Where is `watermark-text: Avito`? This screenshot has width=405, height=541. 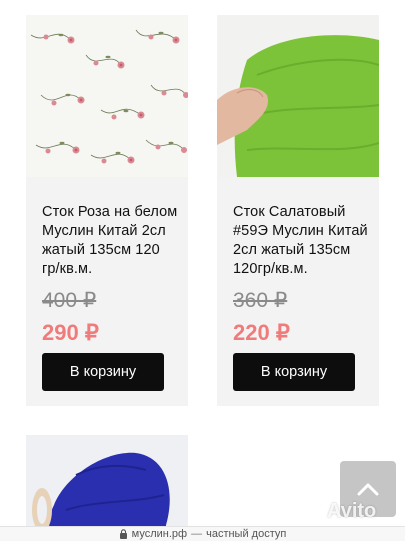 watermark-text: Avito is located at coordinates (352, 511).